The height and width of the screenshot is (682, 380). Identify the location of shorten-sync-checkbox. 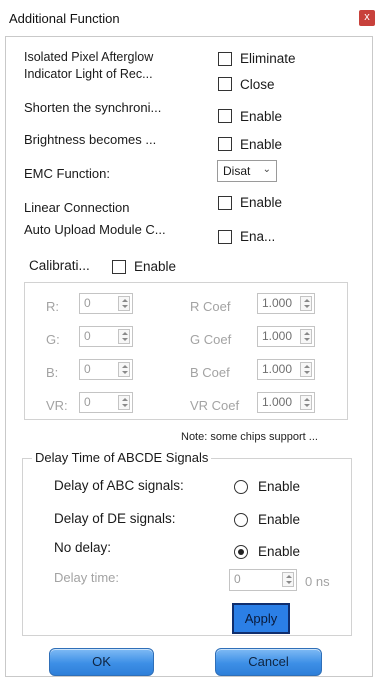
(225, 116).